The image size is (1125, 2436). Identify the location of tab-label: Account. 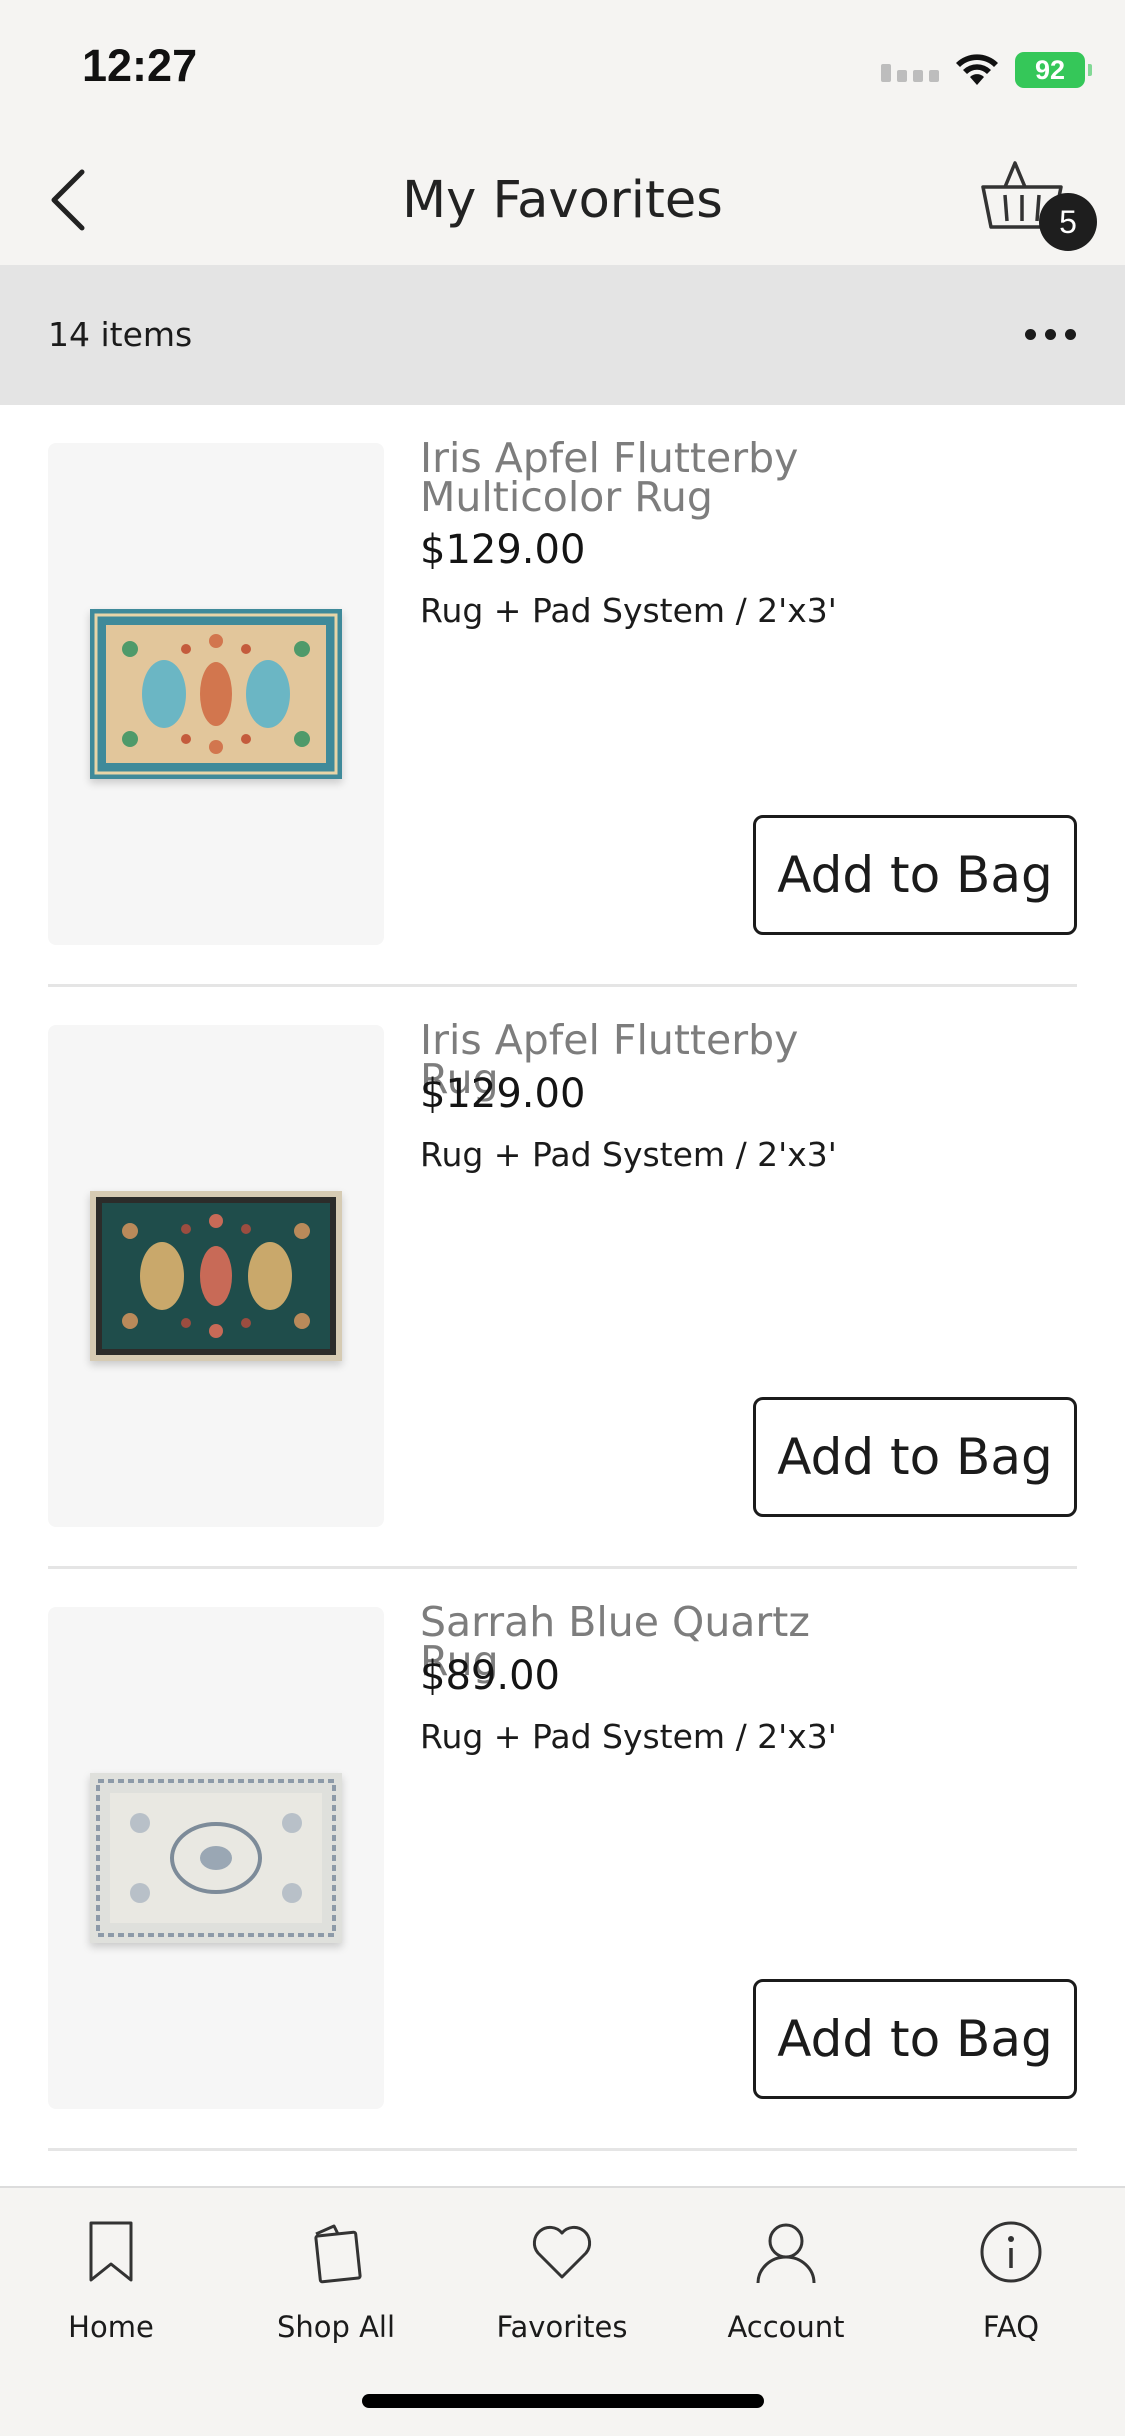
(786, 2327).